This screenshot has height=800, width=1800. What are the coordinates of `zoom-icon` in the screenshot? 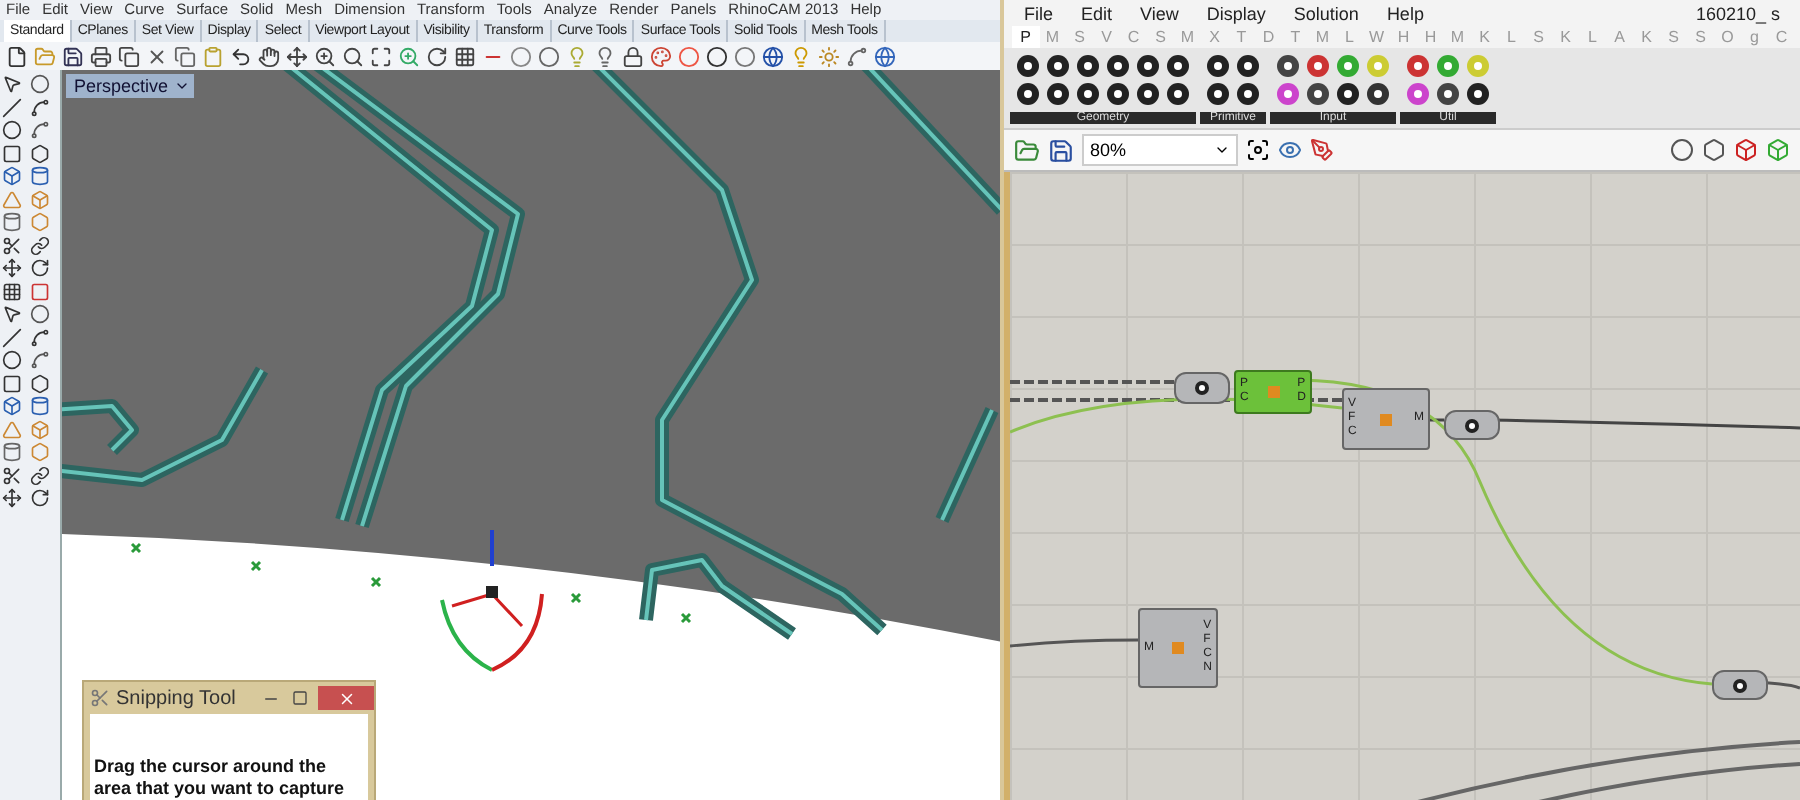 It's located at (325, 56).